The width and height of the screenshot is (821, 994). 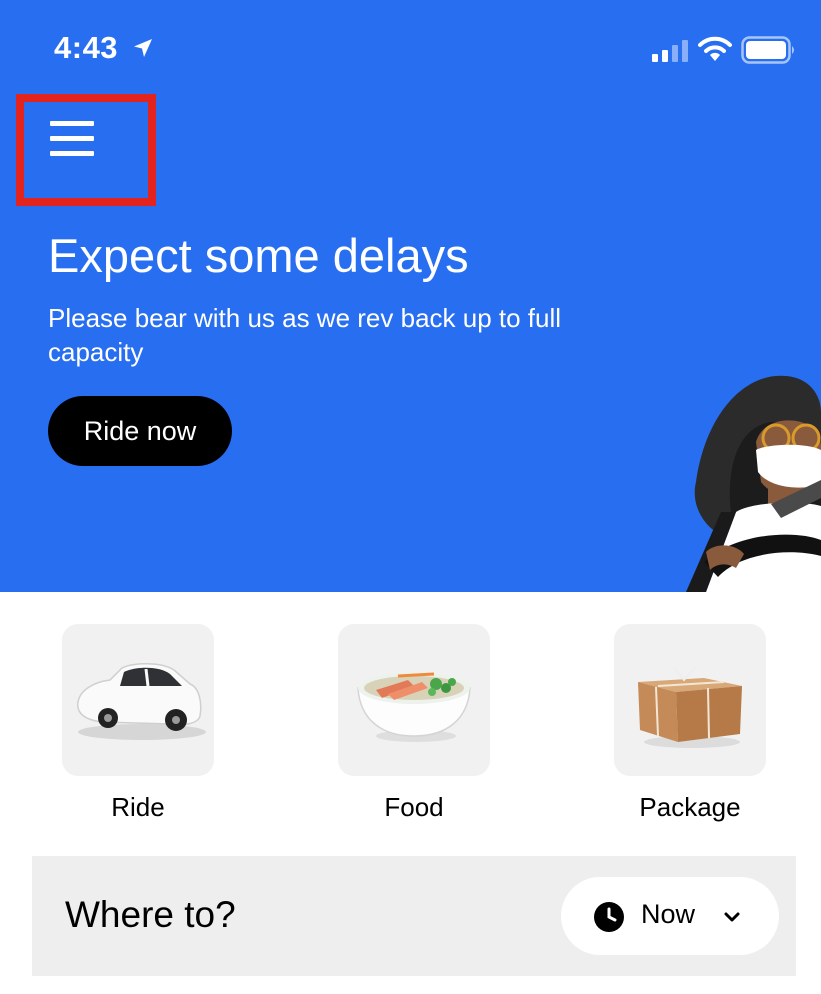 I want to click on car-icon, so click(x=141, y=701).